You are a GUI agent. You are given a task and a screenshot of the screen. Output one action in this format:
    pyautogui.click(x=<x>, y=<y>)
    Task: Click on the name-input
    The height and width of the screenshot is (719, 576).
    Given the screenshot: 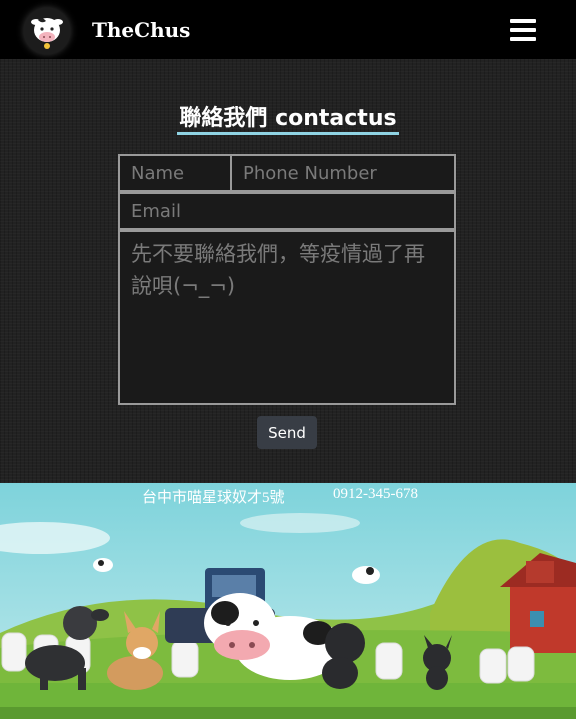 What is the action you would take?
    pyautogui.click(x=175, y=173)
    